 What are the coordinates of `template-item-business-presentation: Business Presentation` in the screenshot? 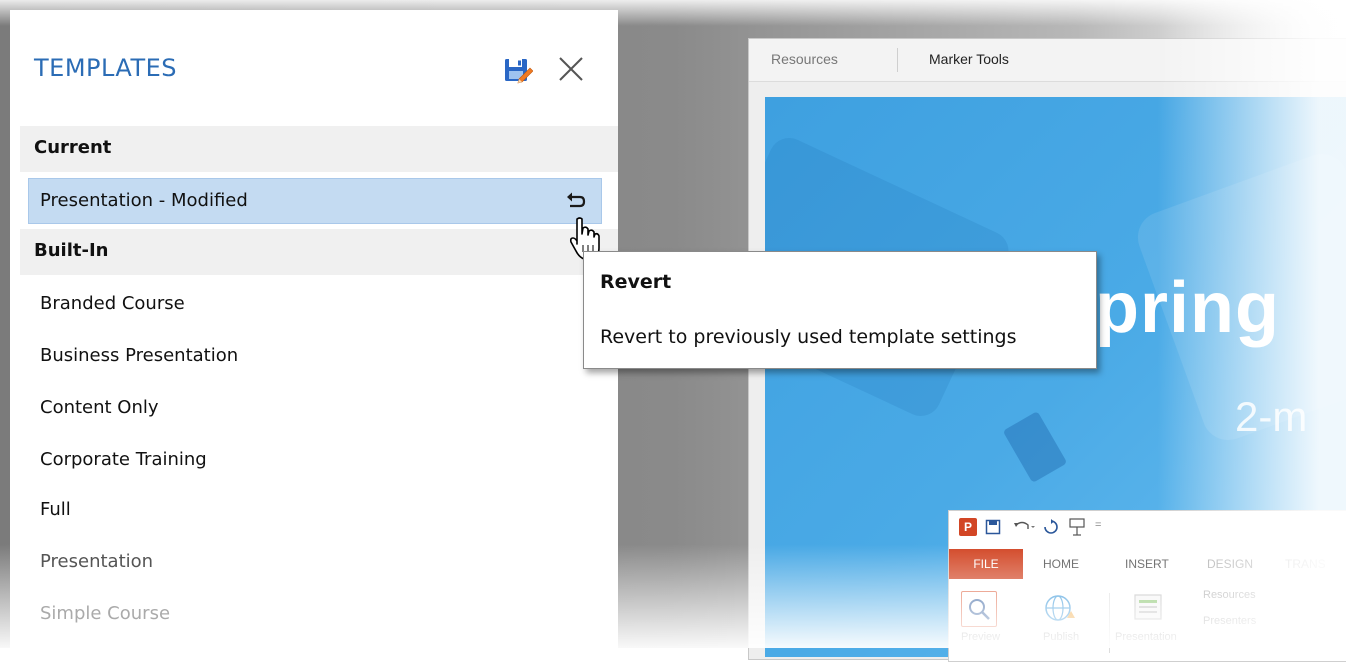 It's located at (139, 355).